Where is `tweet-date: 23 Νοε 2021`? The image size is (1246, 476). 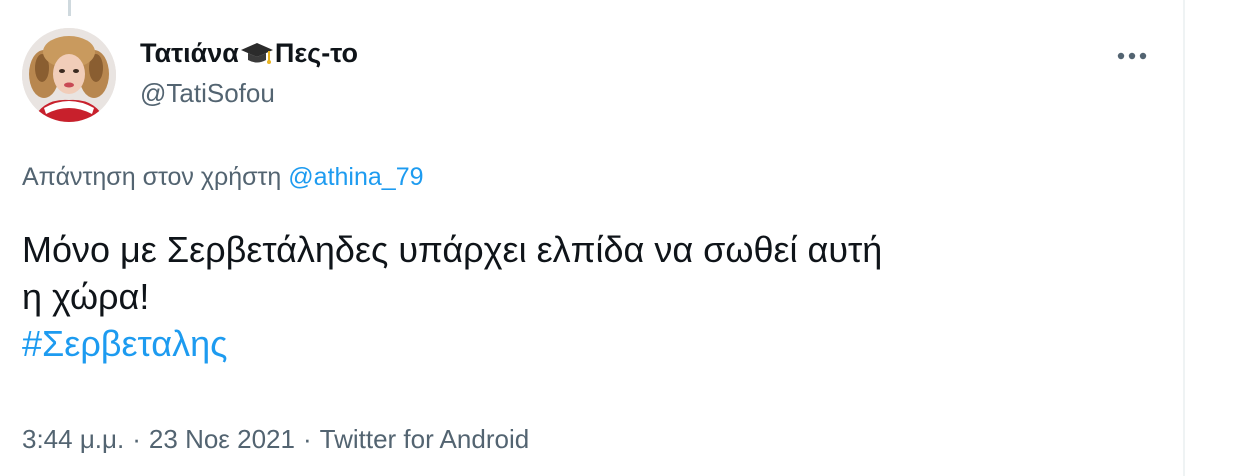 tweet-date: 23 Νοε 2021 is located at coordinates (222, 439).